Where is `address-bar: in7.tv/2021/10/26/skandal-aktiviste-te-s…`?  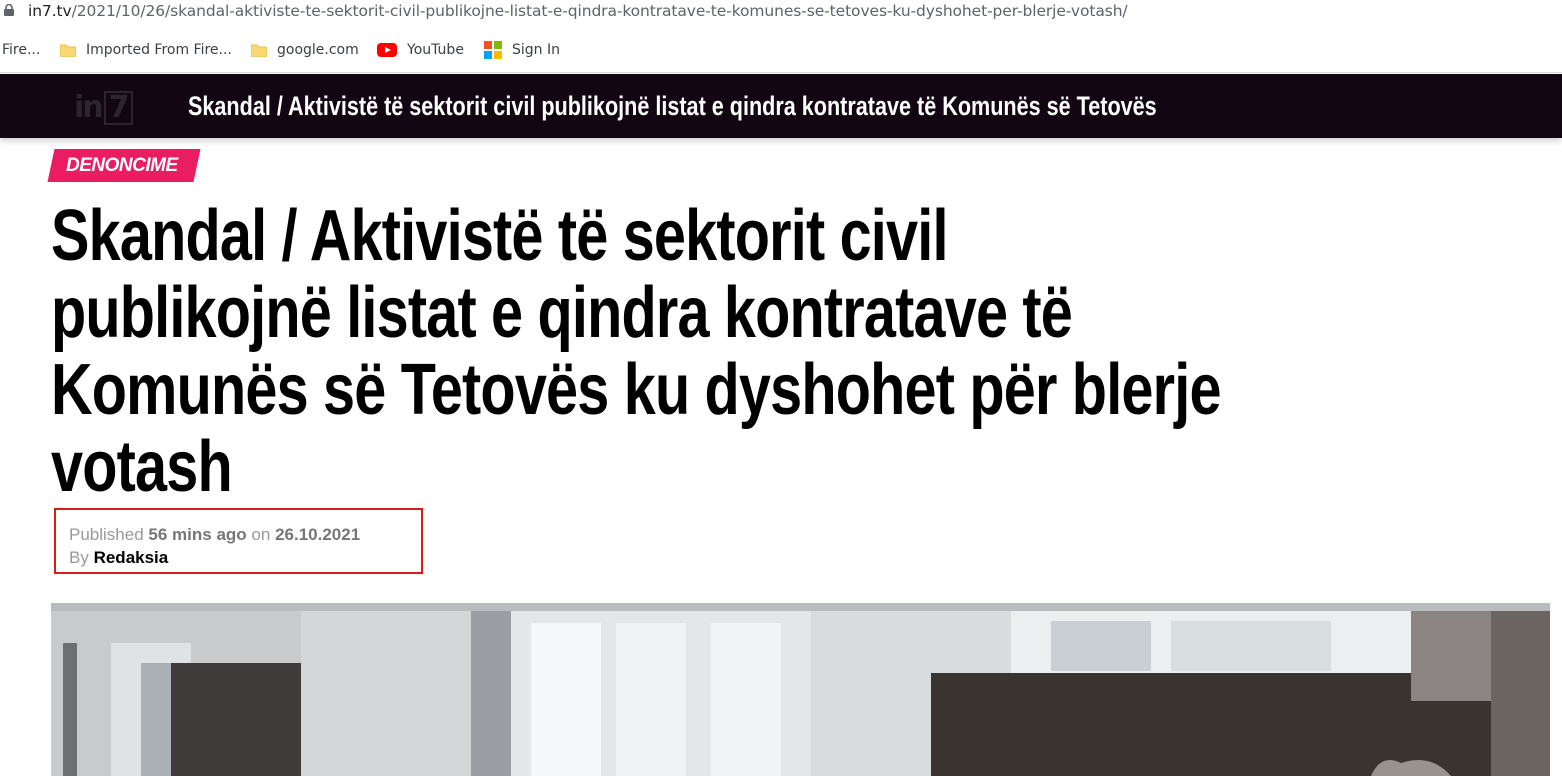
address-bar: in7.tv/2021/10/26/skandal-aktiviste-te-s… is located at coordinates (781, 14).